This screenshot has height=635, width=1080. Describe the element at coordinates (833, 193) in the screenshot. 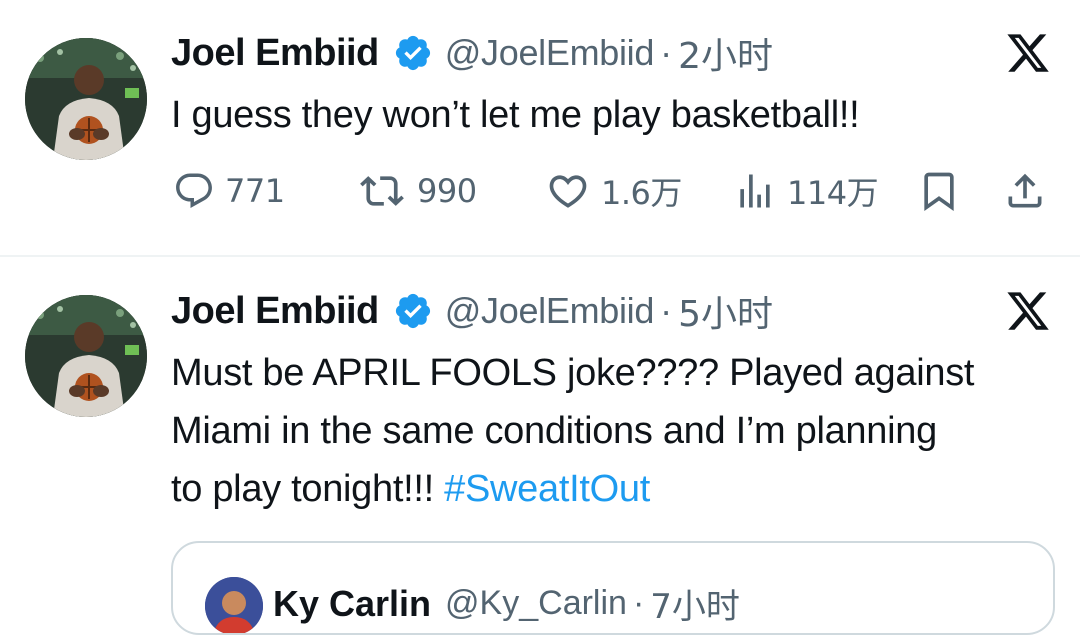

I see `view-count: 114万` at that location.